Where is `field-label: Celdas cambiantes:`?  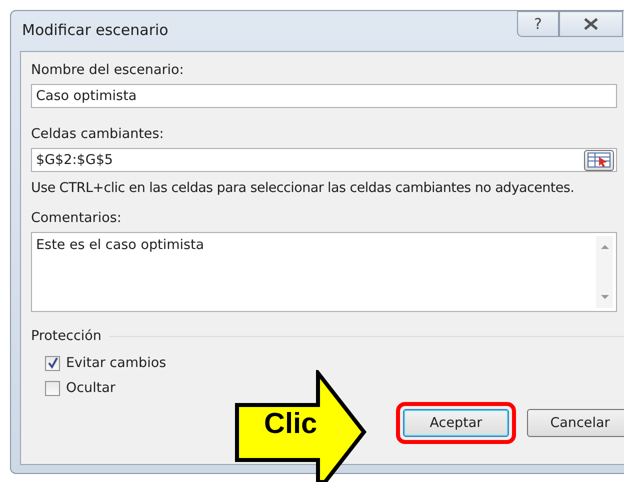
field-label: Celdas cambiantes: is located at coordinates (98, 134).